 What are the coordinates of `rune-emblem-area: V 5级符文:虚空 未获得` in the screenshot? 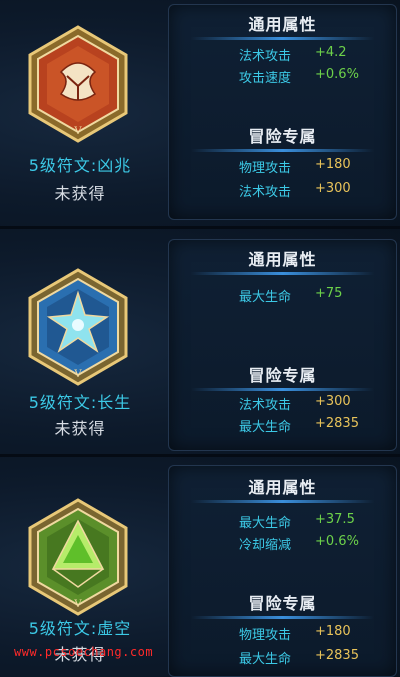 It's located at (80, 567).